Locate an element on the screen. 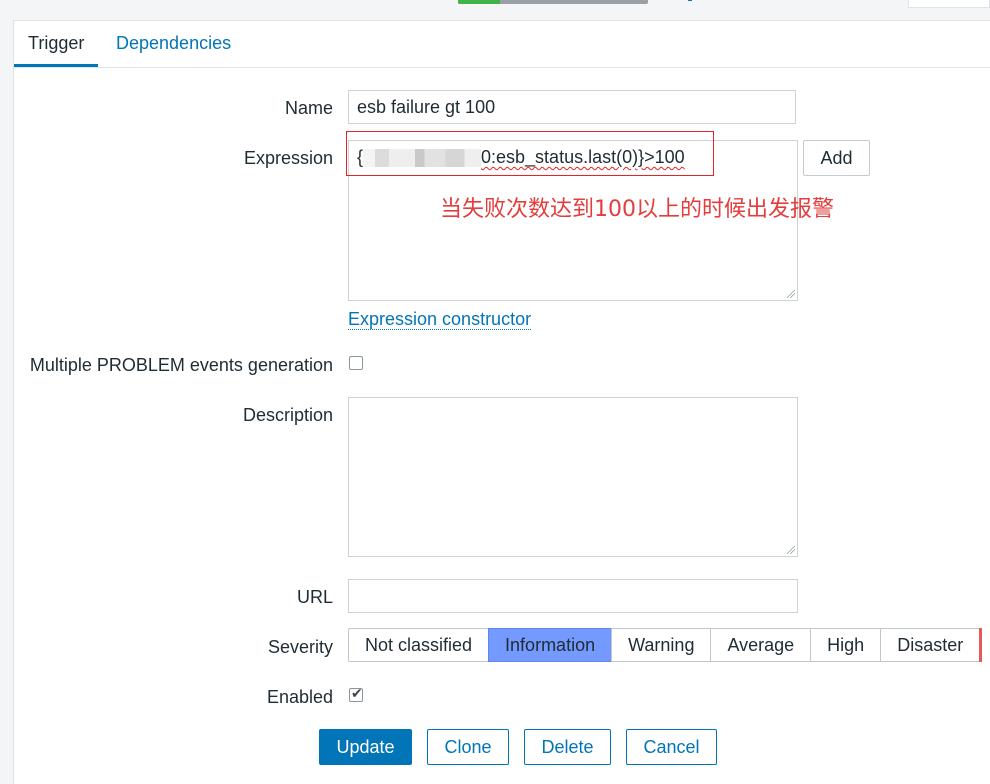 The height and width of the screenshot is (784, 990). redacted-host is located at coordinates (422, 158).